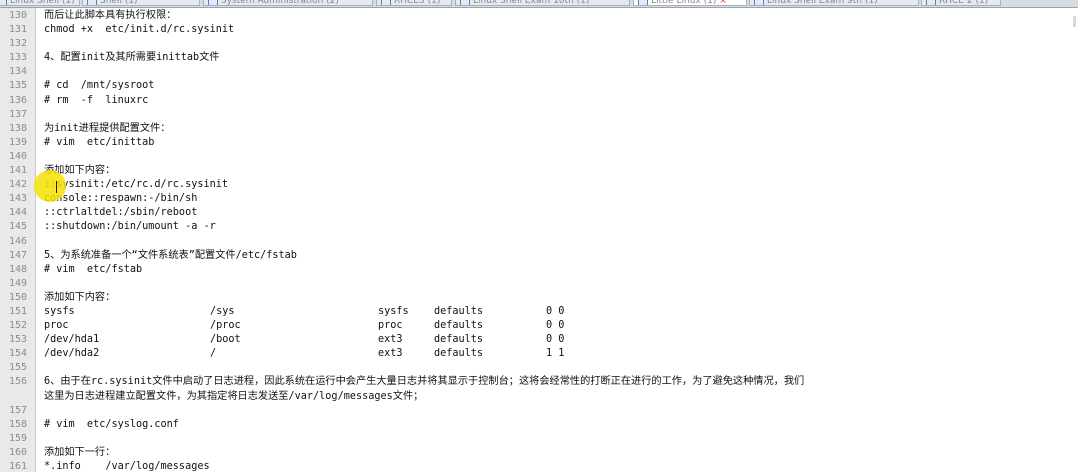  What do you see at coordinates (542, 3) in the screenshot?
I see `tab-item: Linux Shell Exam 10th (1)` at bounding box center [542, 3].